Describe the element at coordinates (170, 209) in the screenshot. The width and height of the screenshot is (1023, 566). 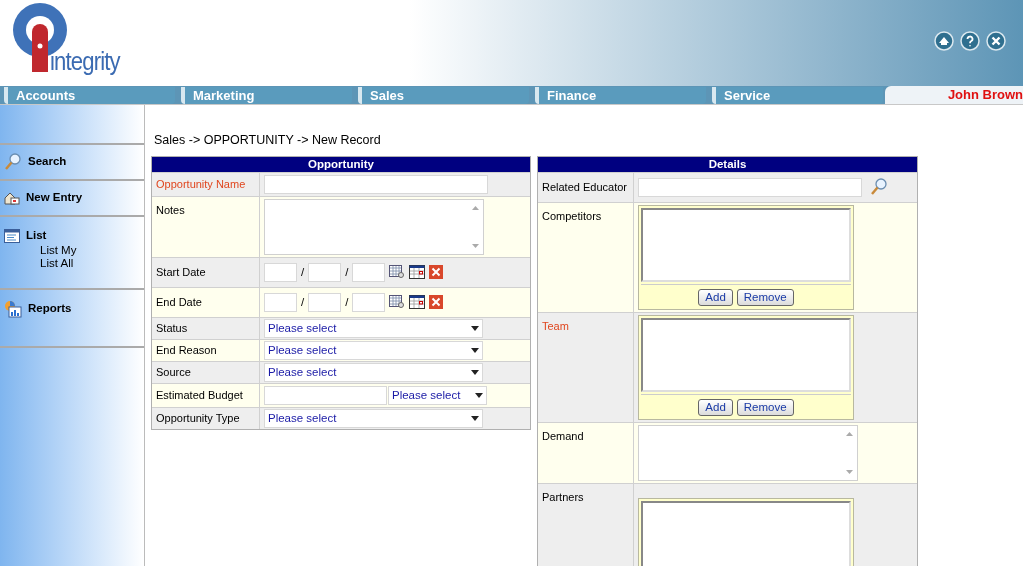
I see `field-label: Notes` at that location.